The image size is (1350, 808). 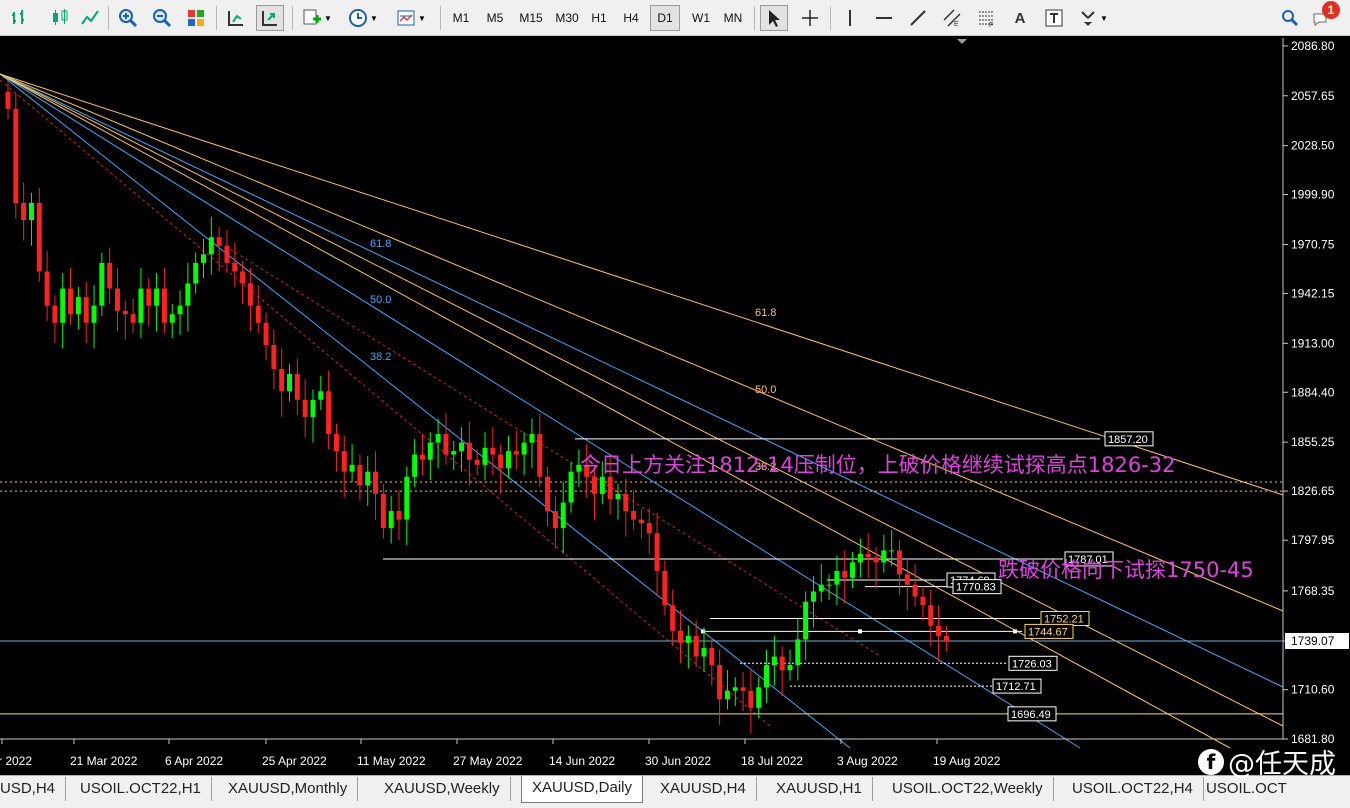 I want to click on level-marker, so click(x=860, y=631).